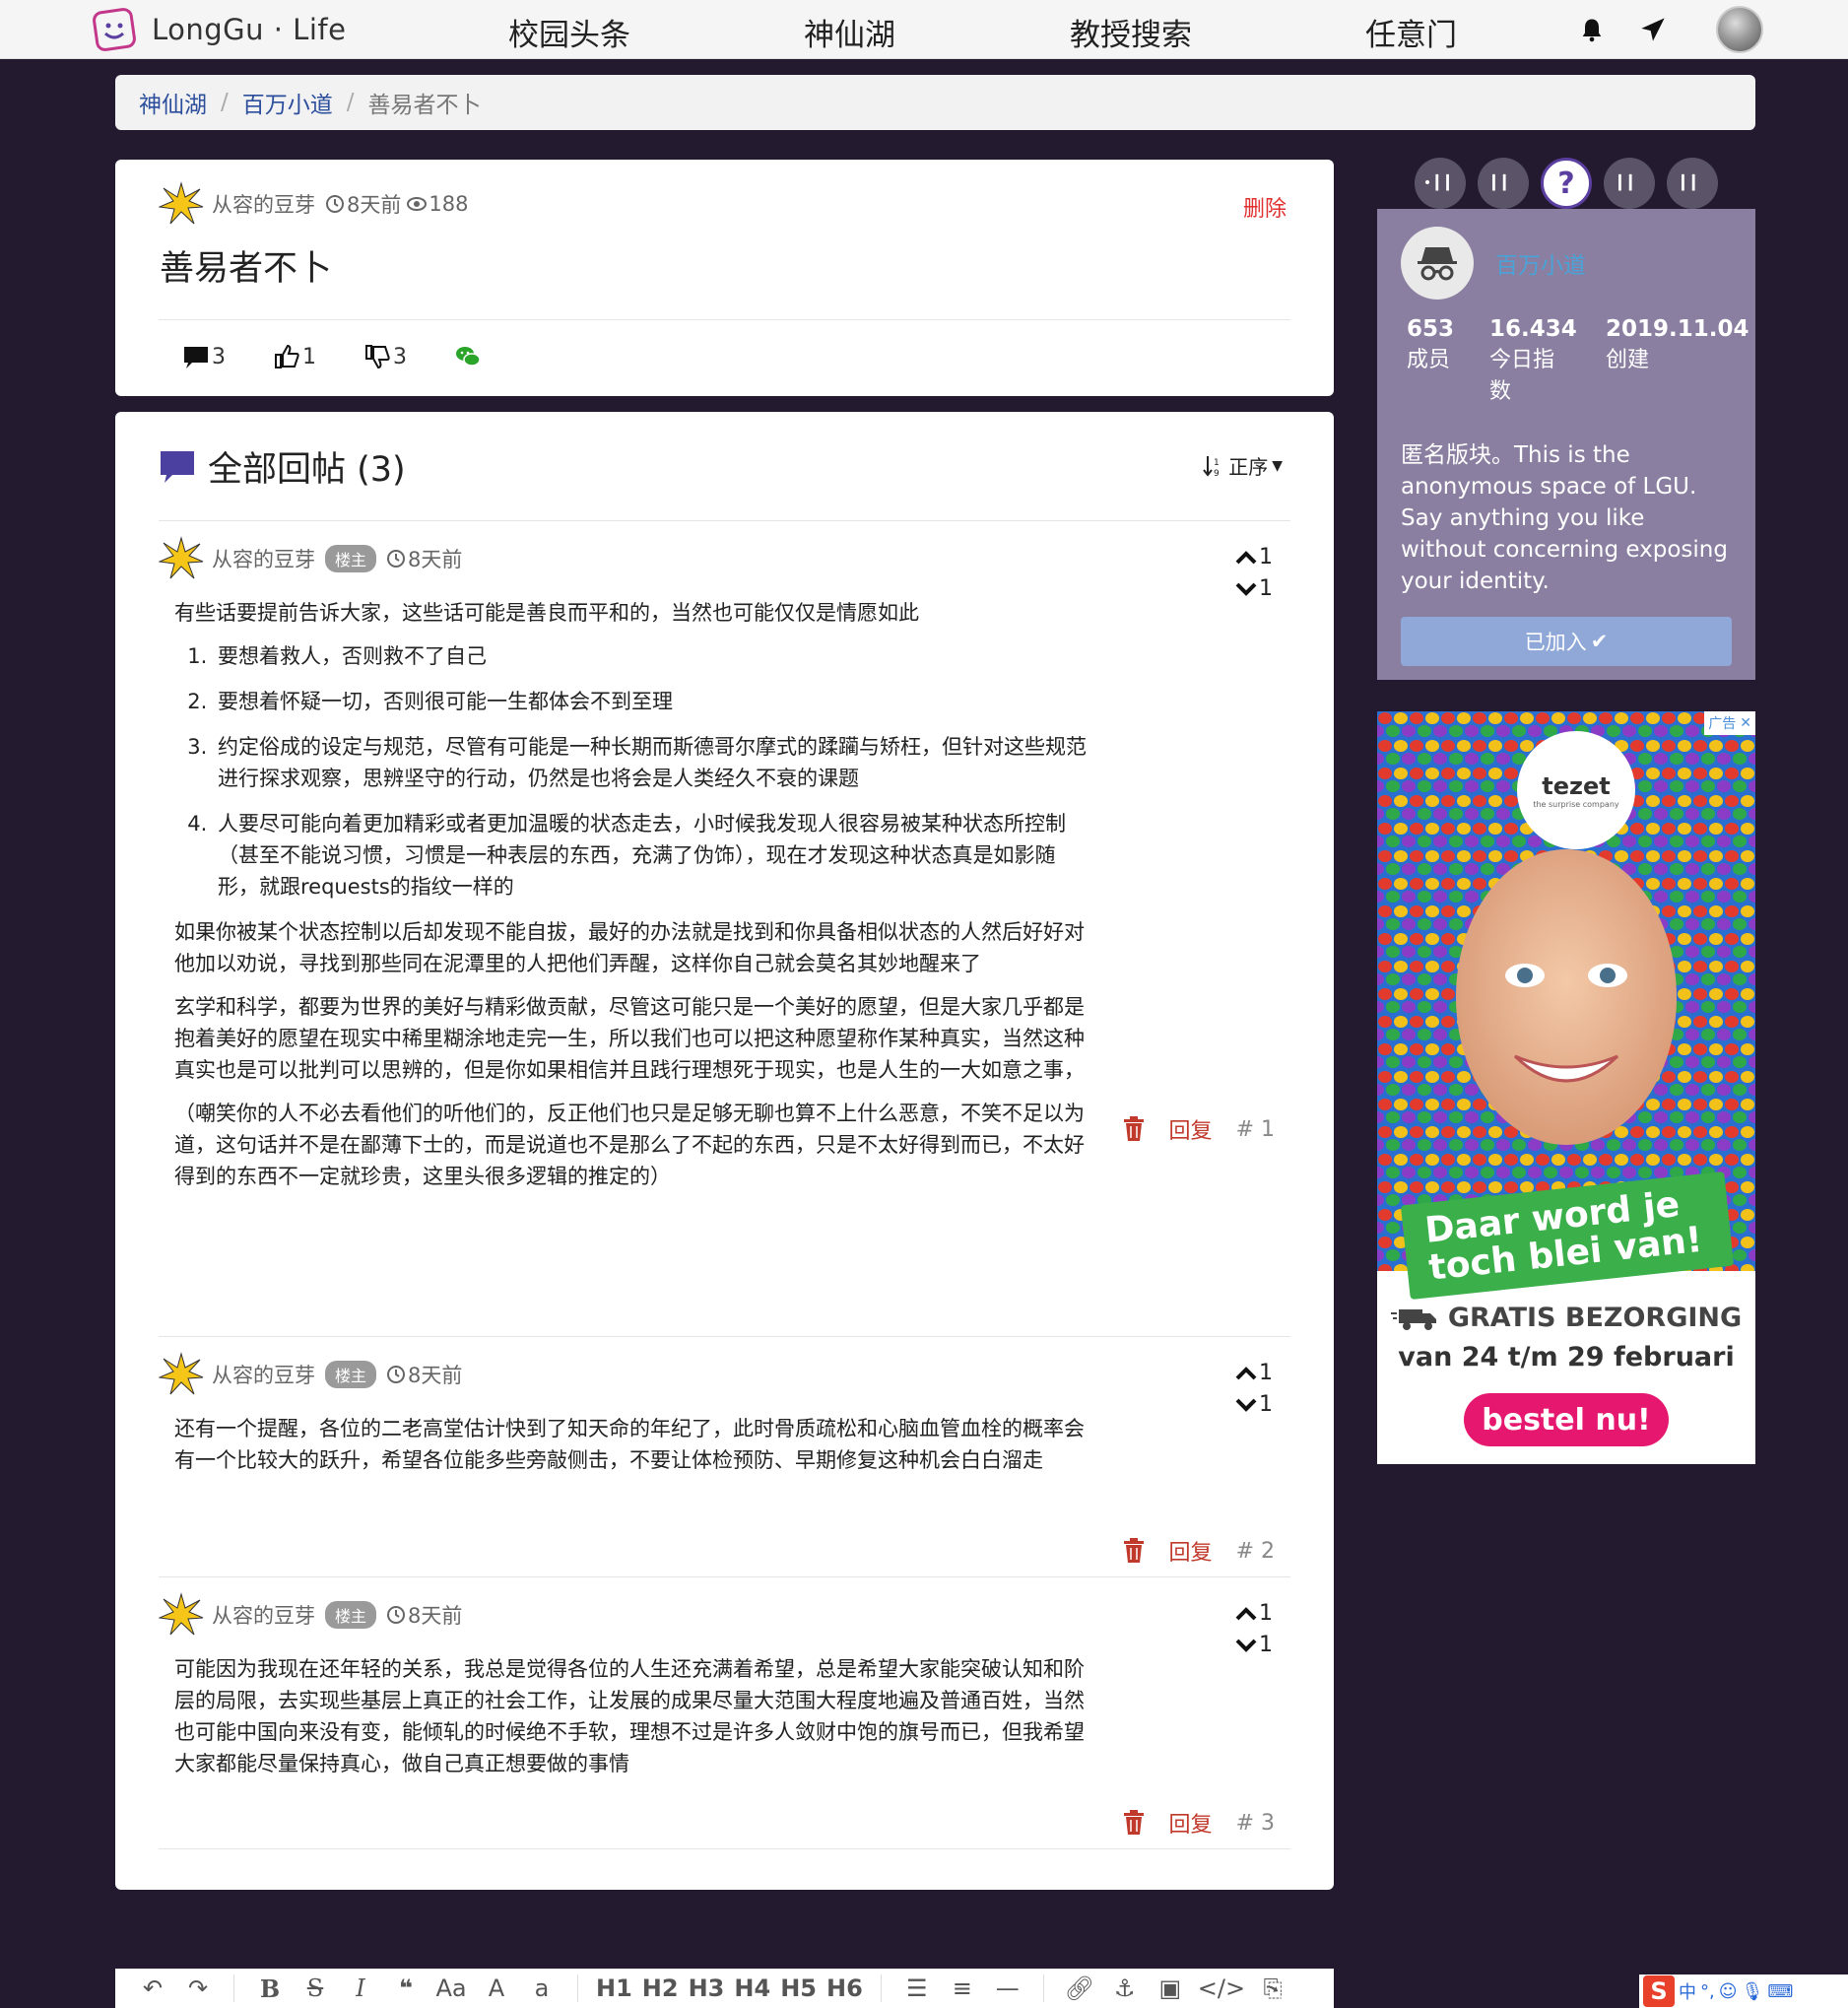  Describe the element at coordinates (1522, 376) in the screenshot. I see `stat-label: 今日指数` at that location.